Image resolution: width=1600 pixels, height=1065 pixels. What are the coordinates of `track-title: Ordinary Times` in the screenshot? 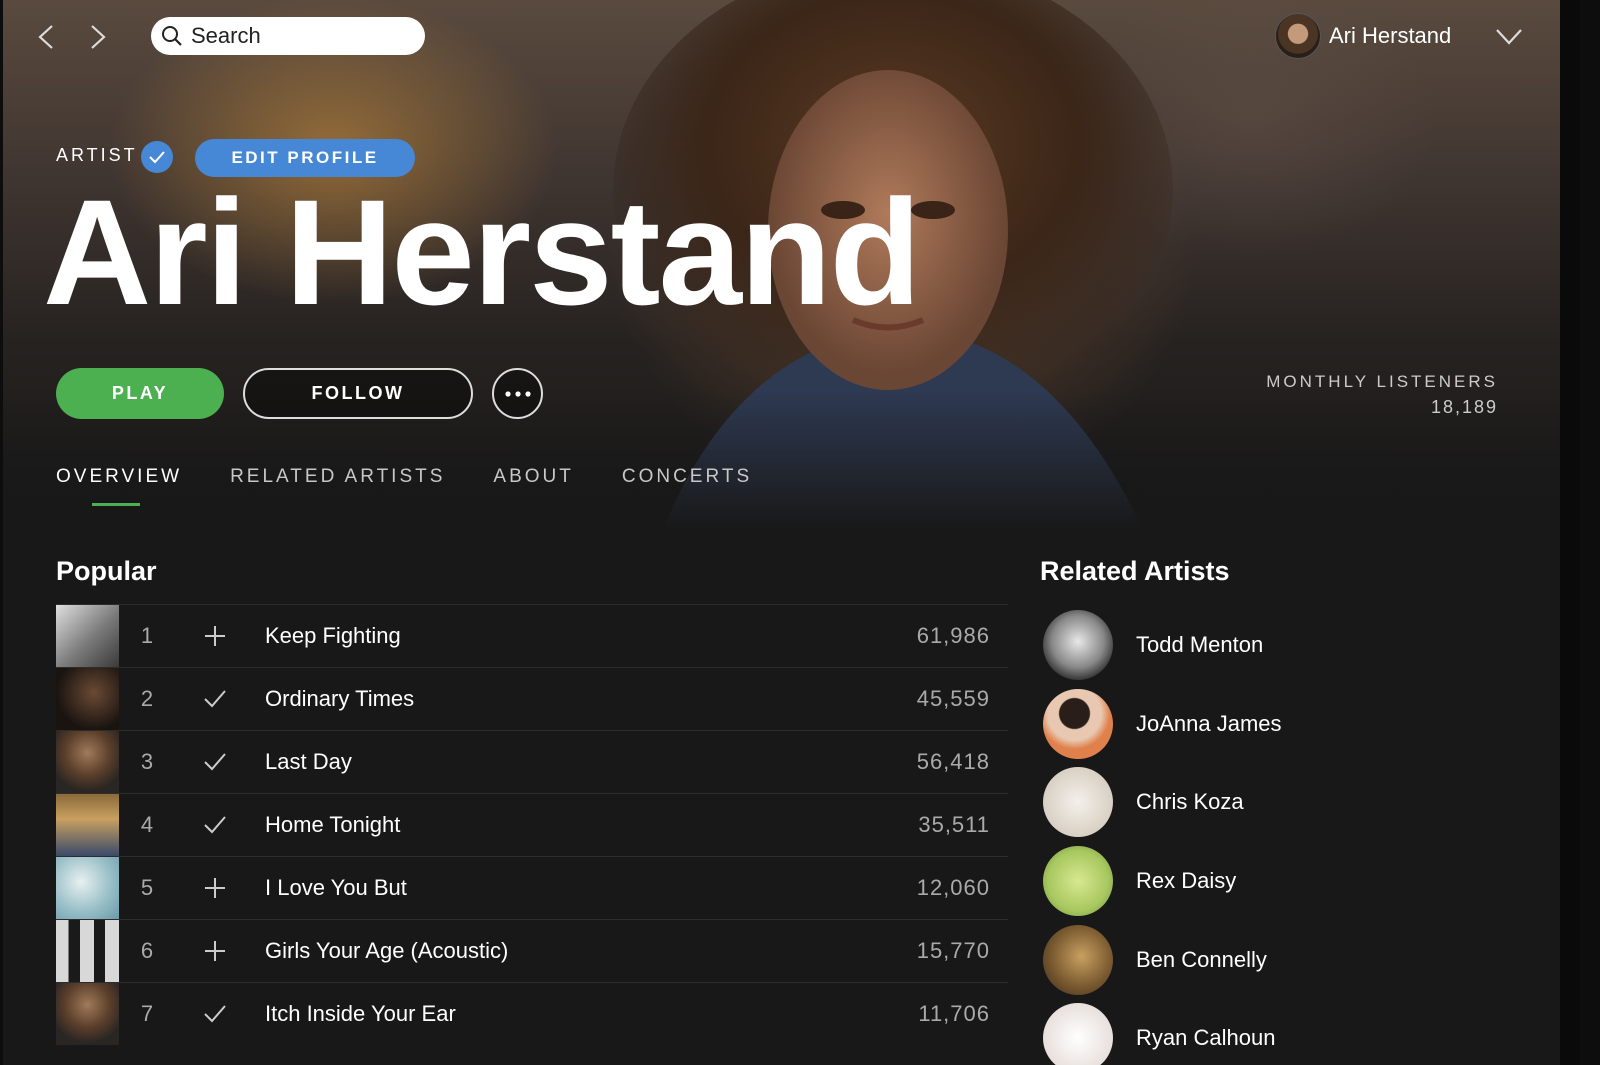 It's located at (340, 698).